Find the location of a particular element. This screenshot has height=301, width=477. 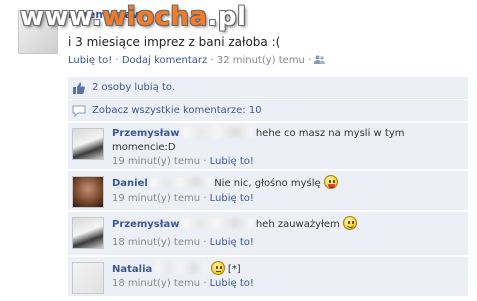

view-all-comments-link: Zobacz wszystkie komentarze: 10 is located at coordinates (177, 110).